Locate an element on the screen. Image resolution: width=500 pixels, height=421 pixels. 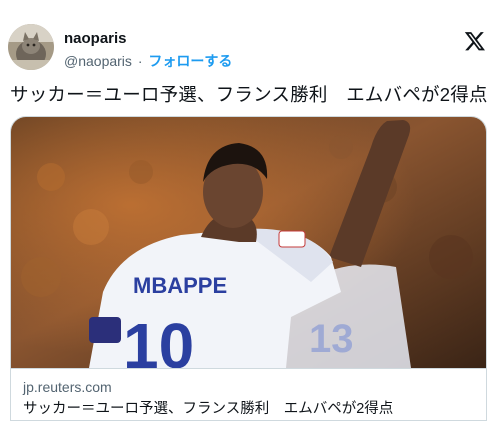
follow-button: フォローする is located at coordinates (190, 61).